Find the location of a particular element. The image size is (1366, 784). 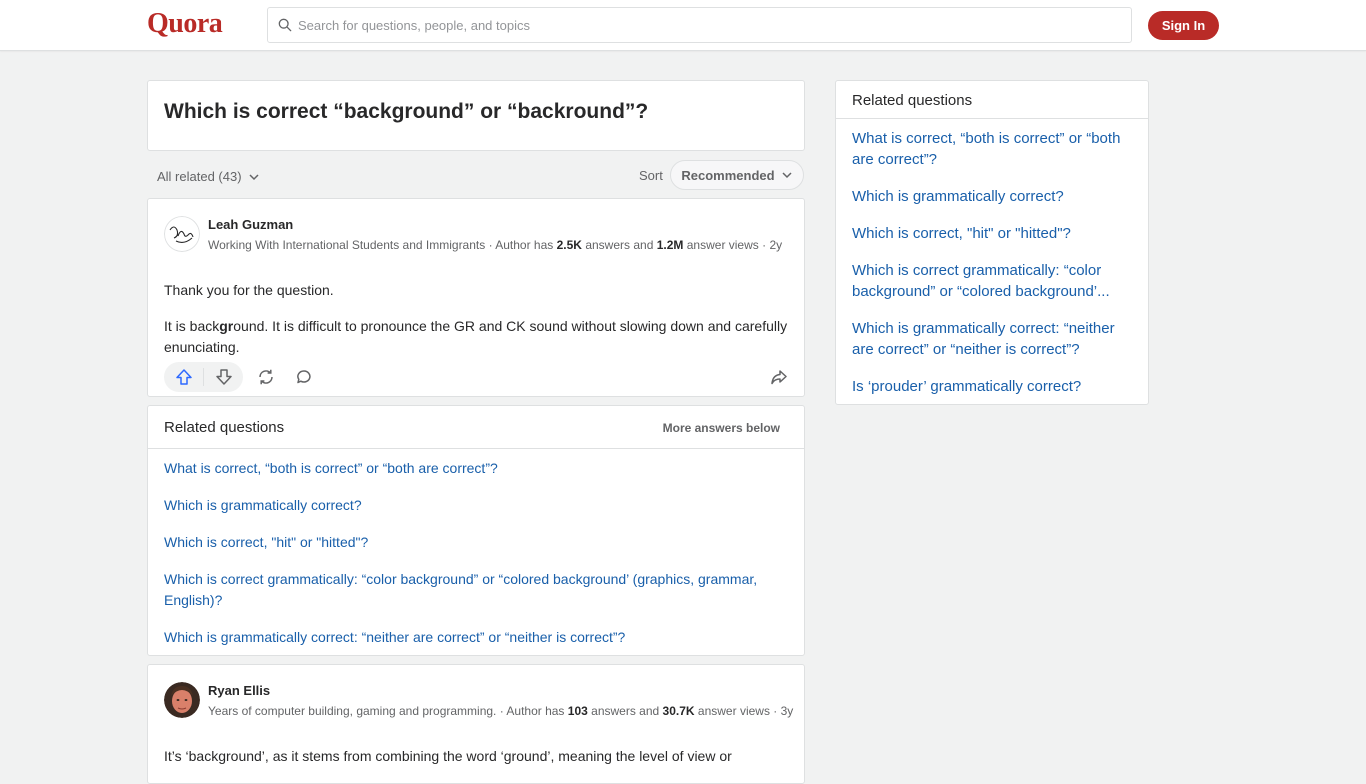

comment-button is located at coordinates (304, 377).